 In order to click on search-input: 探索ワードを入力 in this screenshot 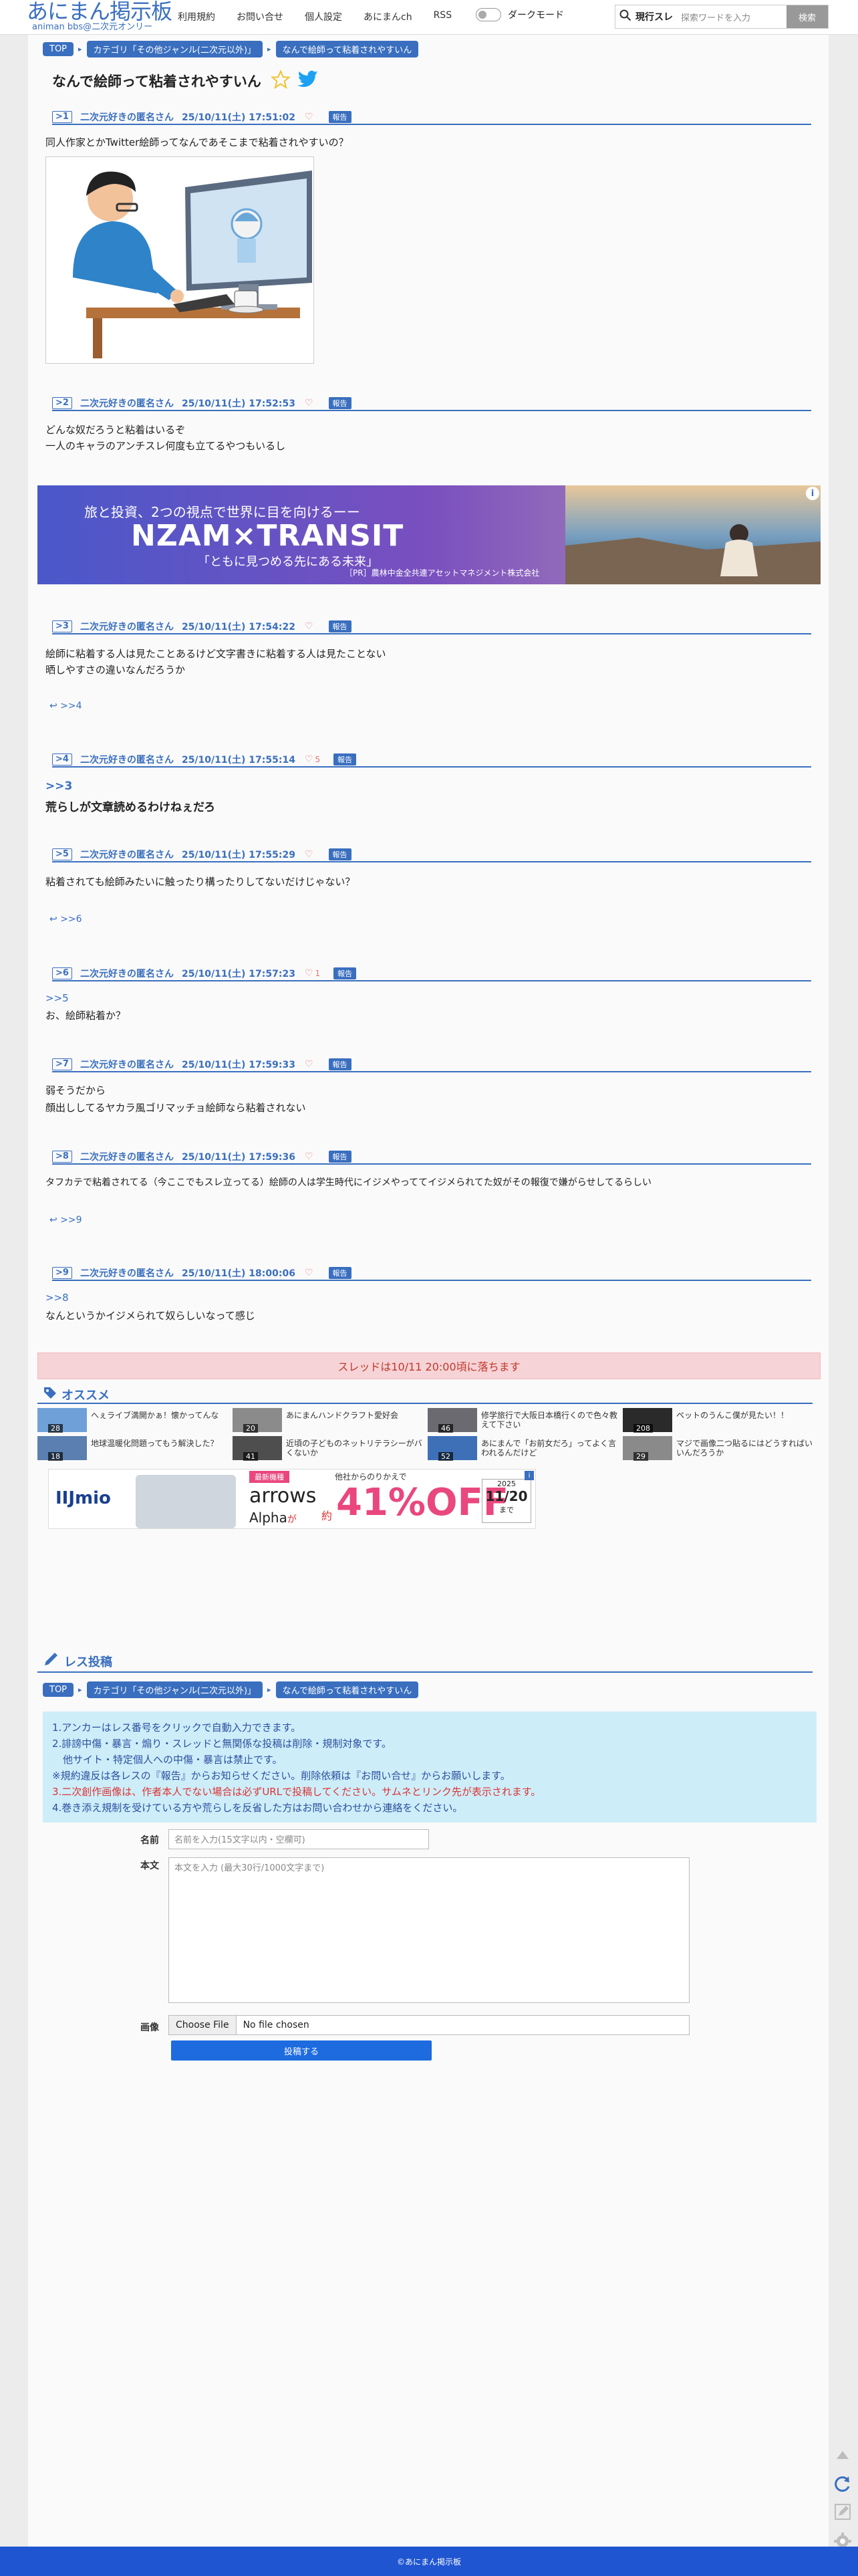, I will do `click(733, 17)`.